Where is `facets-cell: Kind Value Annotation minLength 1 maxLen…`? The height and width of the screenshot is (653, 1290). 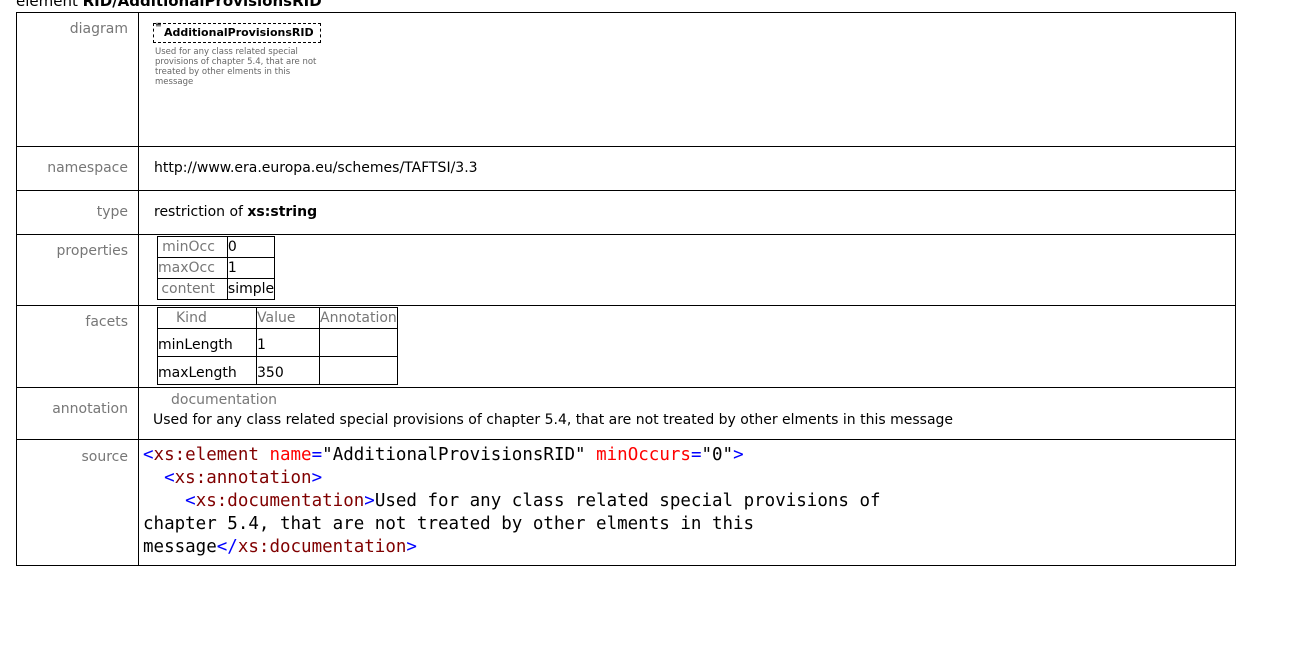
facets-cell: Kind Value Annotation minLength 1 maxLen… is located at coordinates (687, 346).